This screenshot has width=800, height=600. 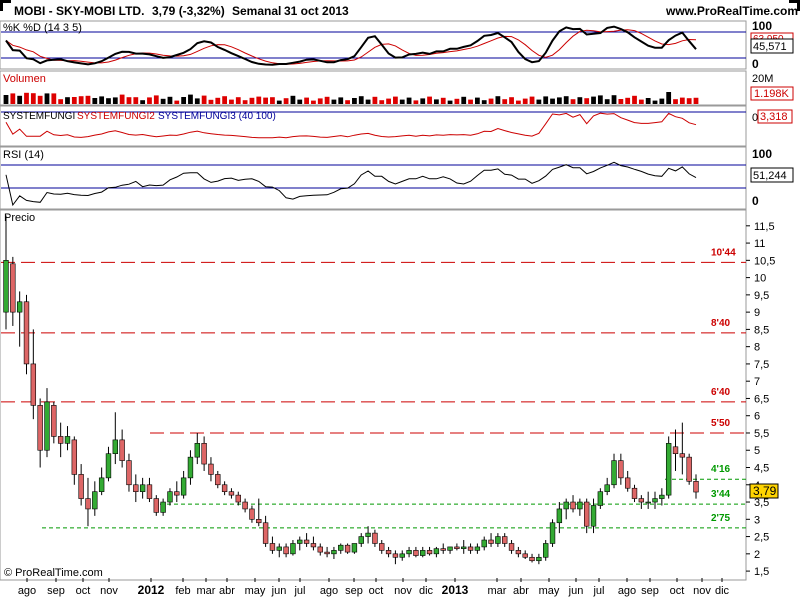 What do you see at coordinates (764, 261) in the screenshot?
I see `y-tick-label: 10,5` at bounding box center [764, 261].